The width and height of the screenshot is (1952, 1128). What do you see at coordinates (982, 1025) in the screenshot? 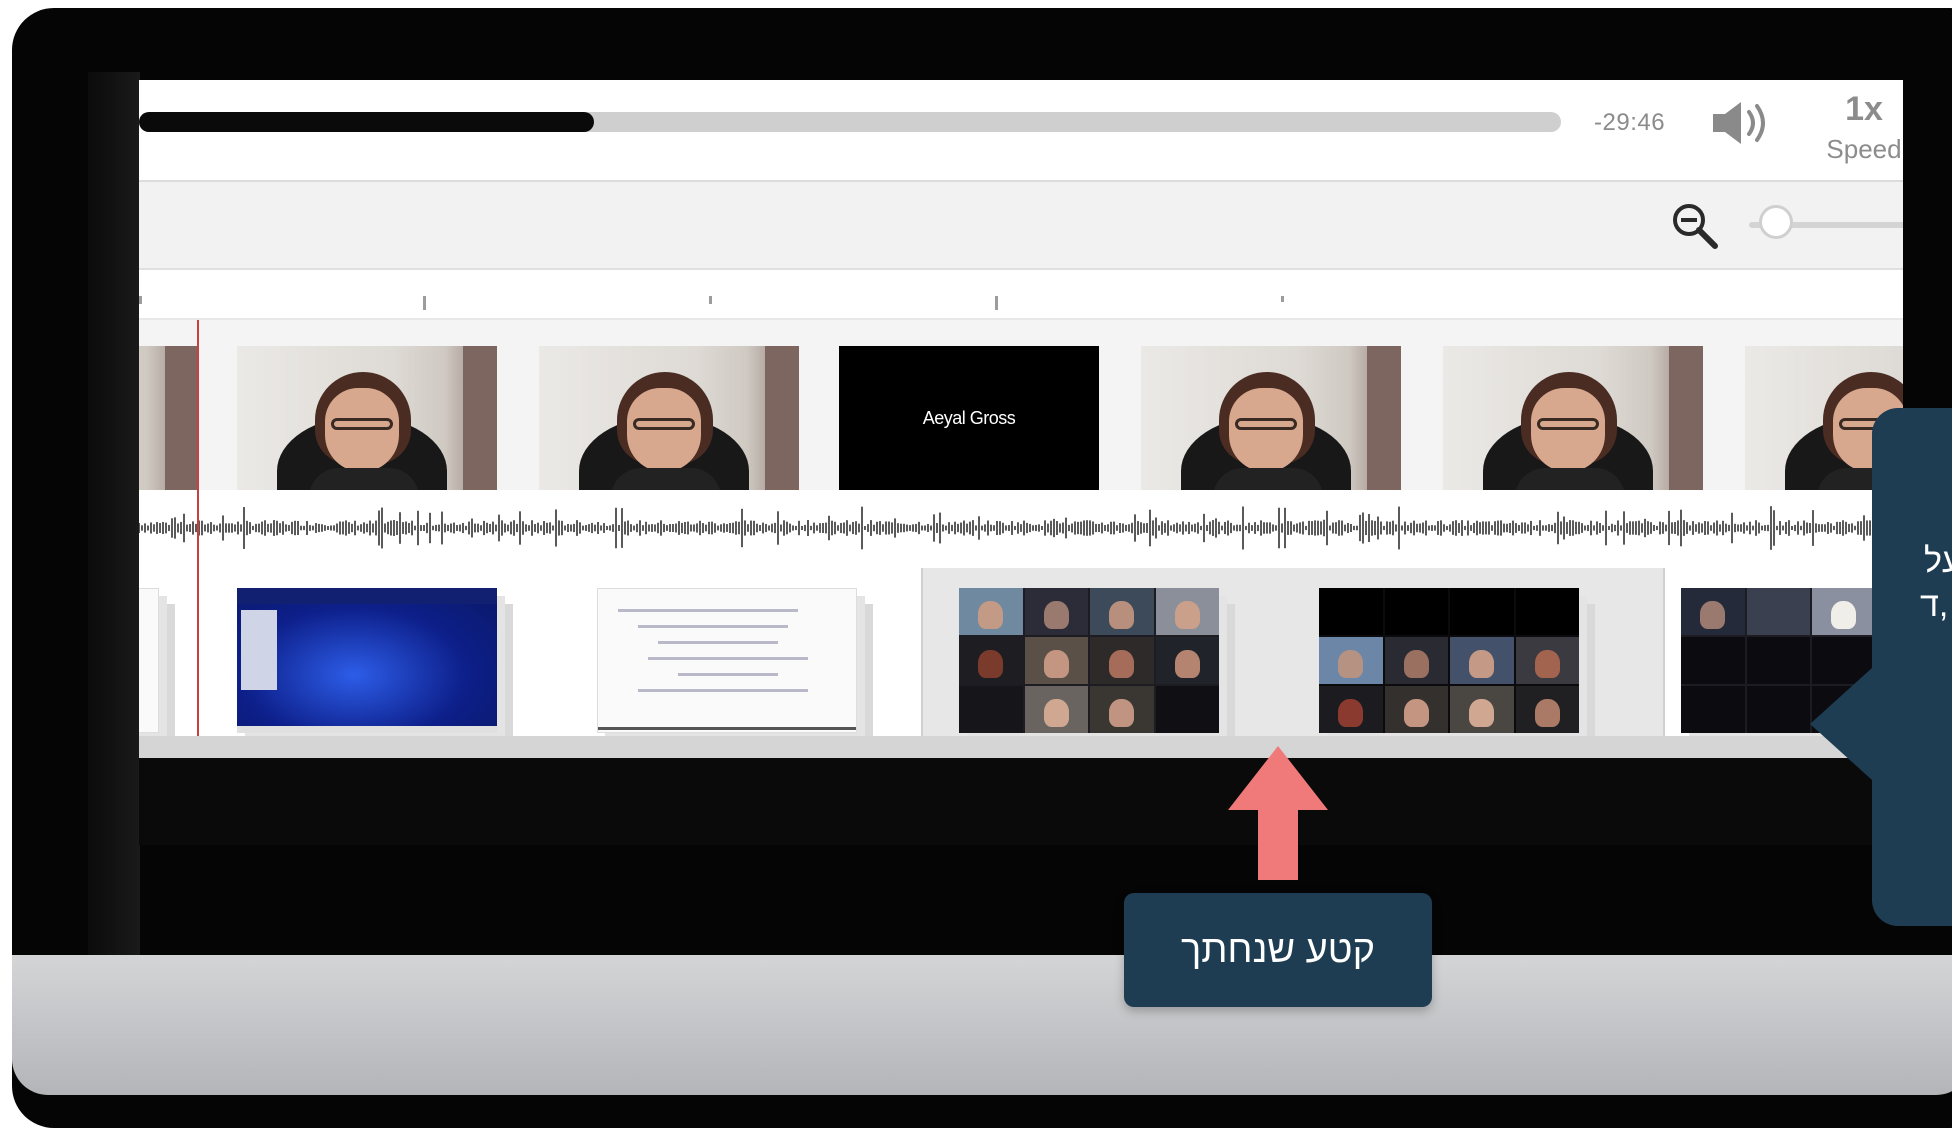
I see `monitor-chin` at bounding box center [982, 1025].